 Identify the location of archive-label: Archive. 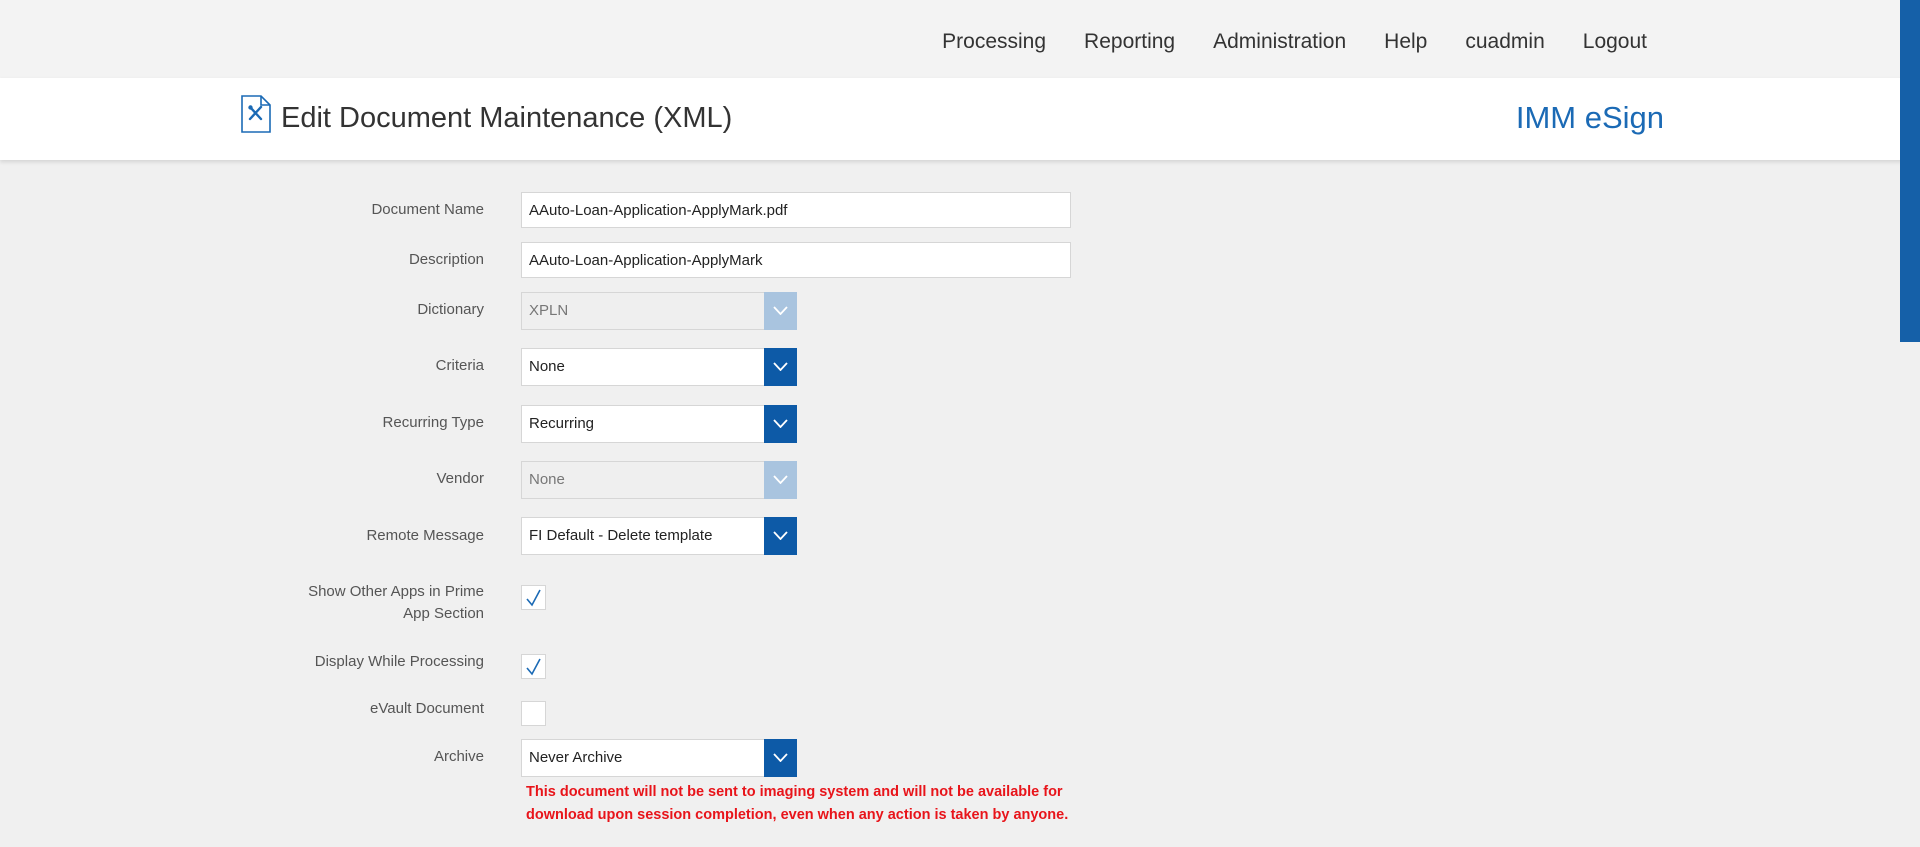
(458, 756).